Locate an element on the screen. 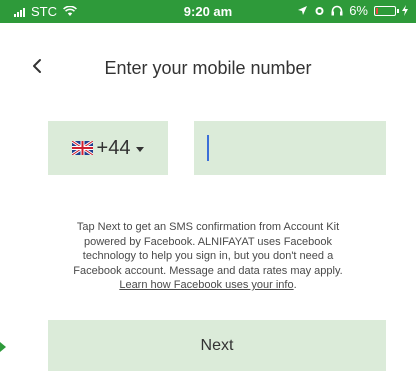  link-suffix: . is located at coordinates (295, 285).